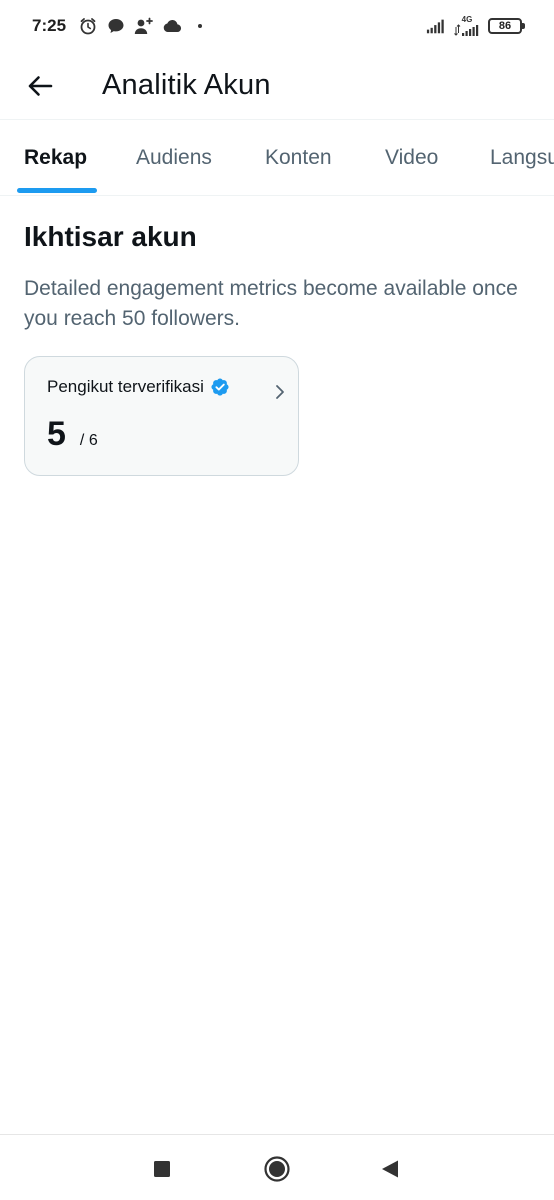  What do you see at coordinates (522, 157) in the screenshot?
I see `tab-langsung: Langsung` at bounding box center [522, 157].